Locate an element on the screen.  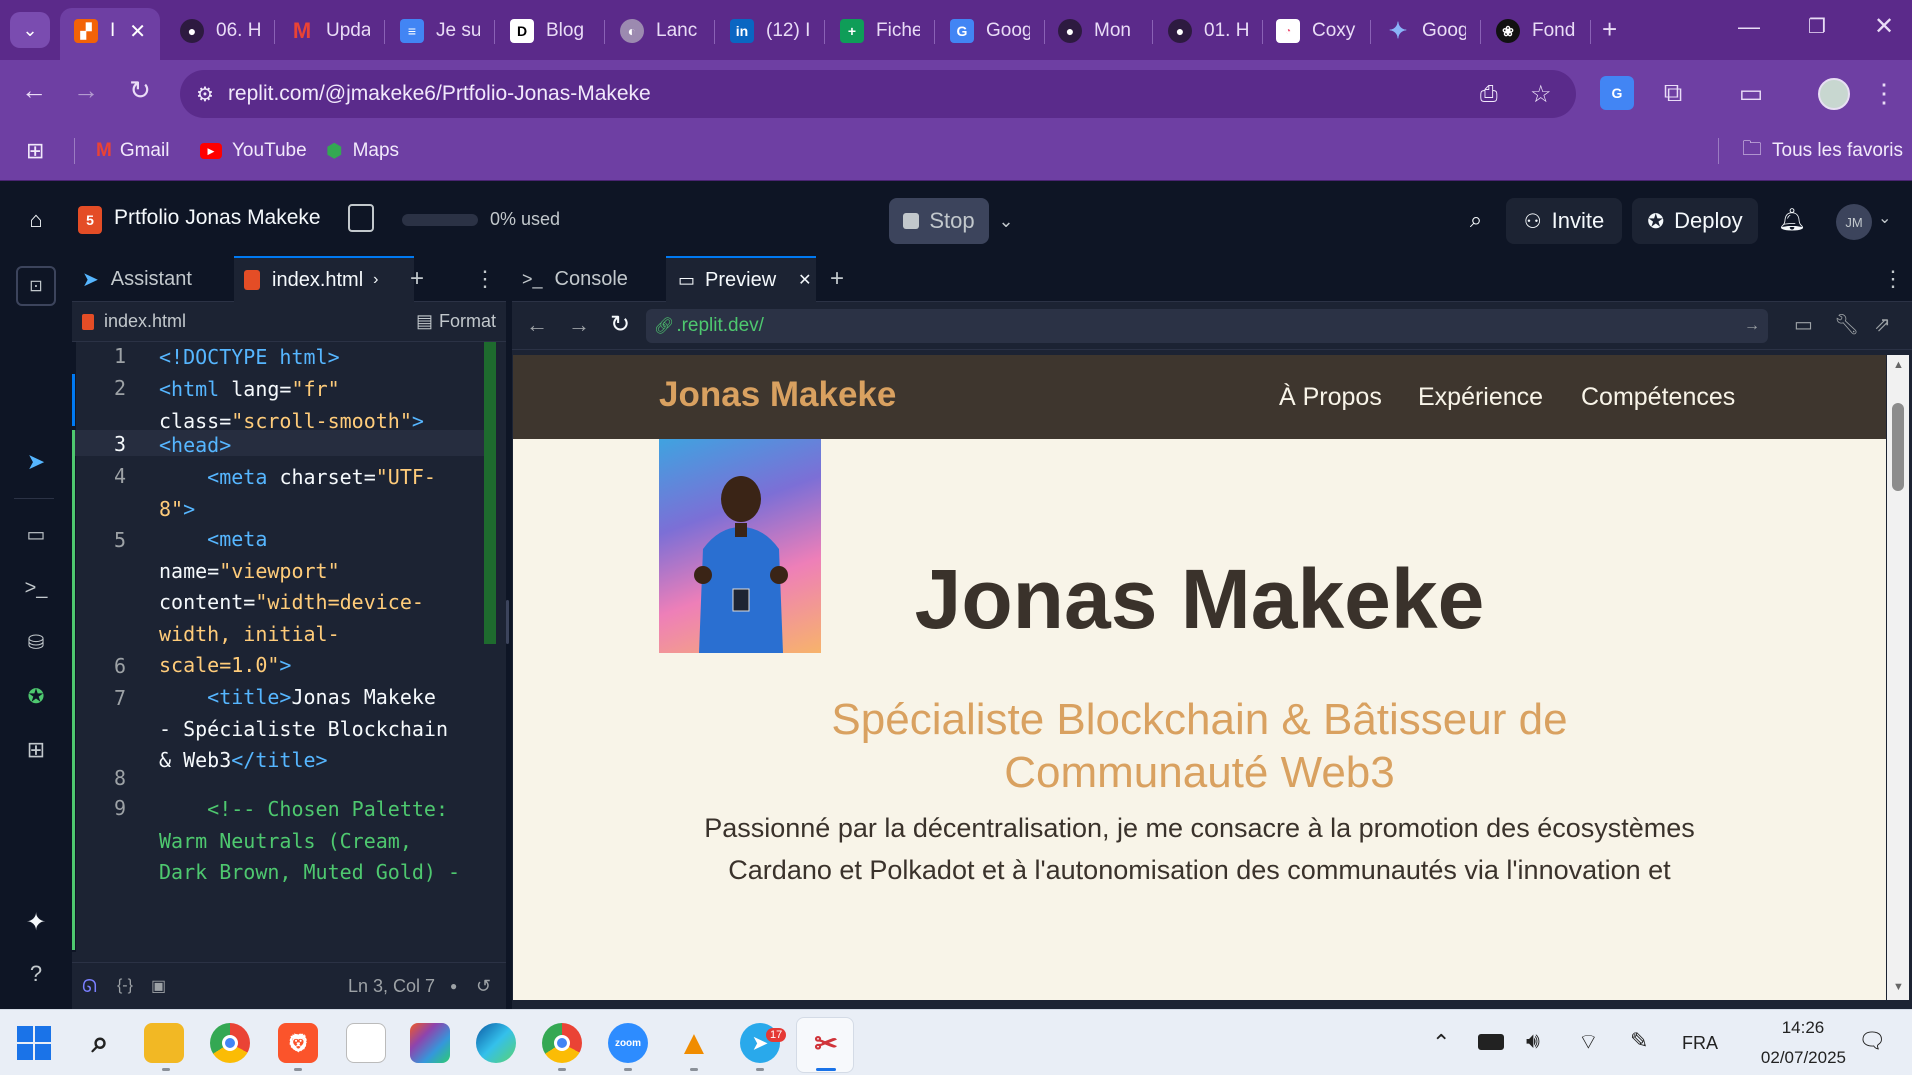
nav-link-experience: Expérience is located at coordinates (1480, 397).